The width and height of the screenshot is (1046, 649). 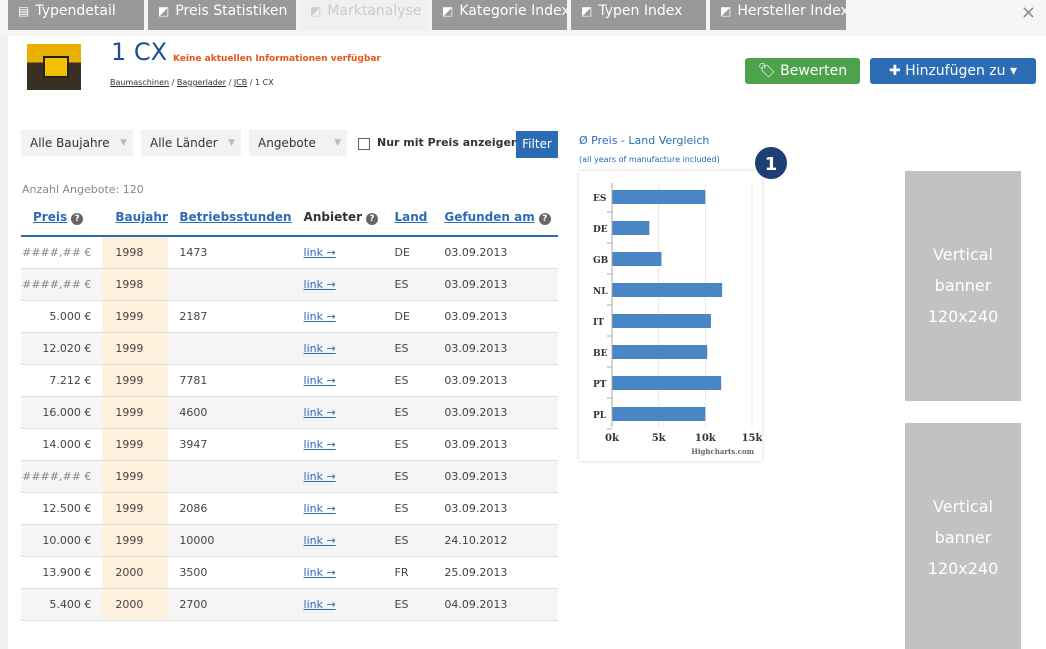 What do you see at coordinates (364, 144) in the screenshot?
I see `price-only-checkbox` at bounding box center [364, 144].